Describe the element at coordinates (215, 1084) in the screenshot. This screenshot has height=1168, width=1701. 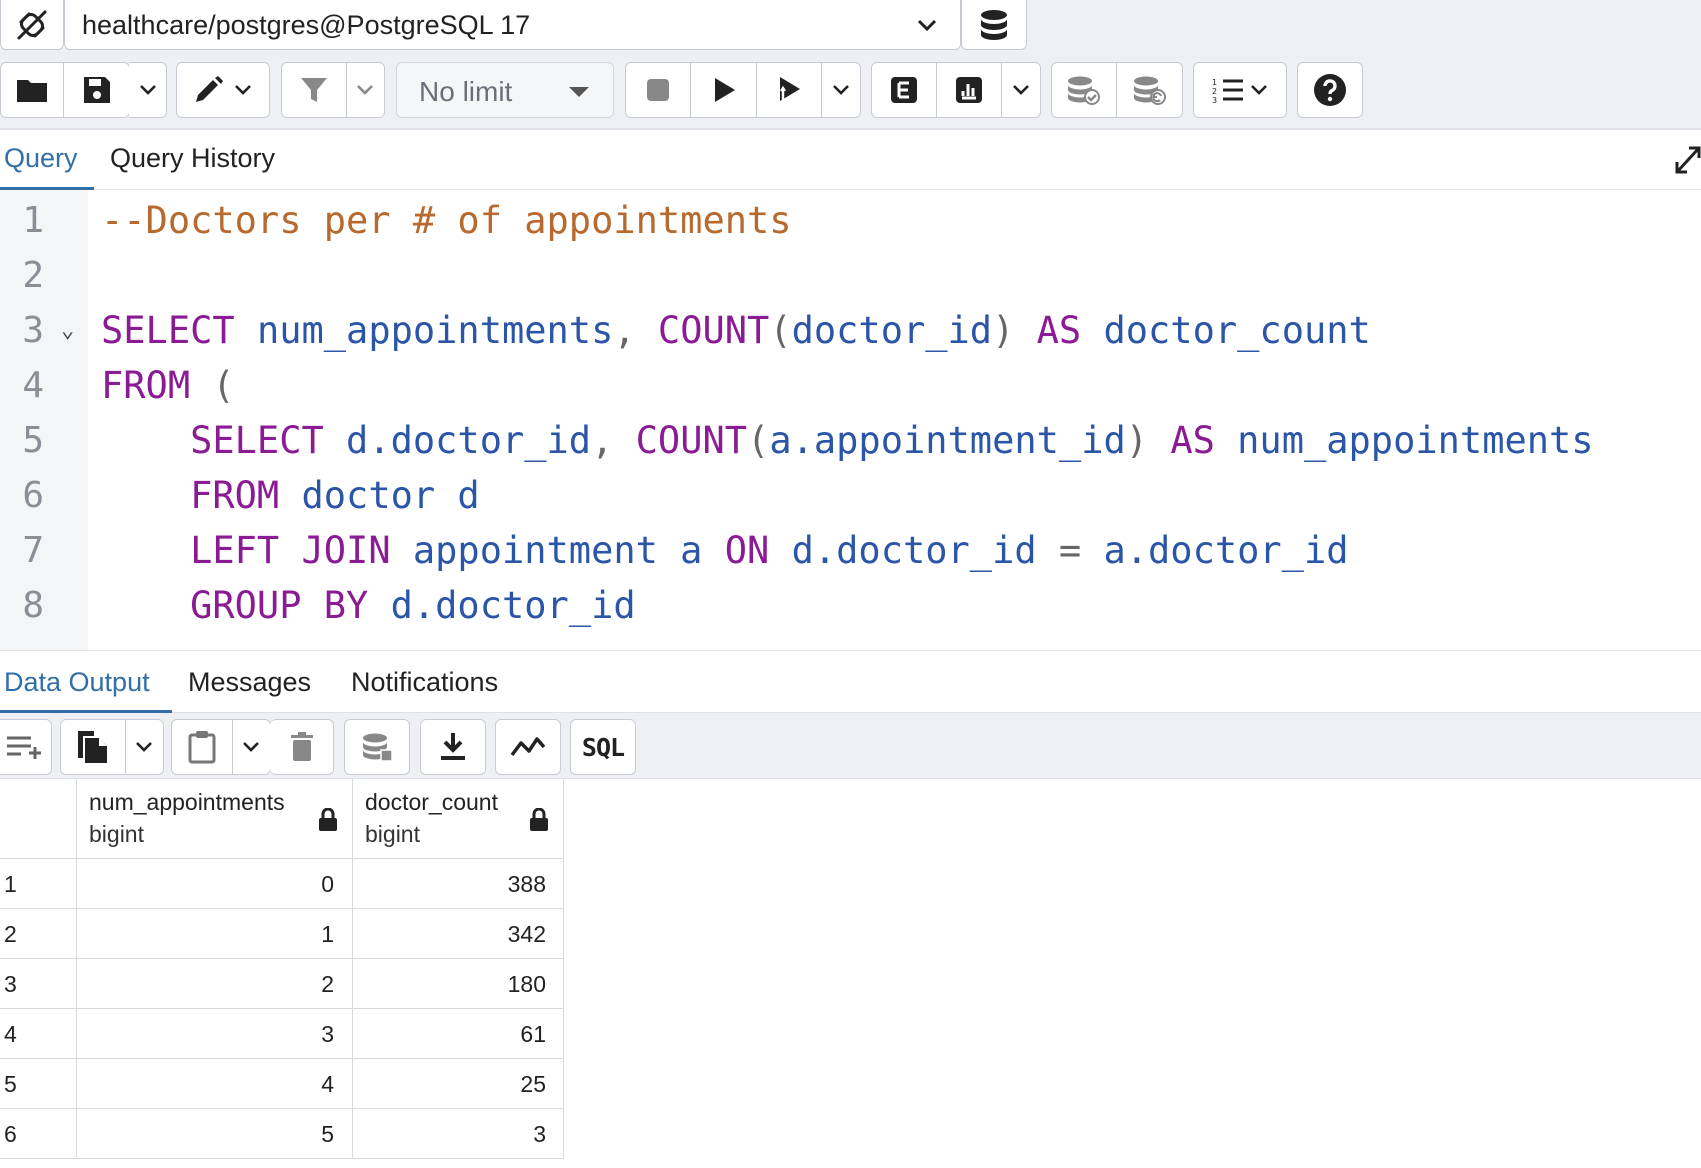
I see `cell-num-appointments: 4` at that location.